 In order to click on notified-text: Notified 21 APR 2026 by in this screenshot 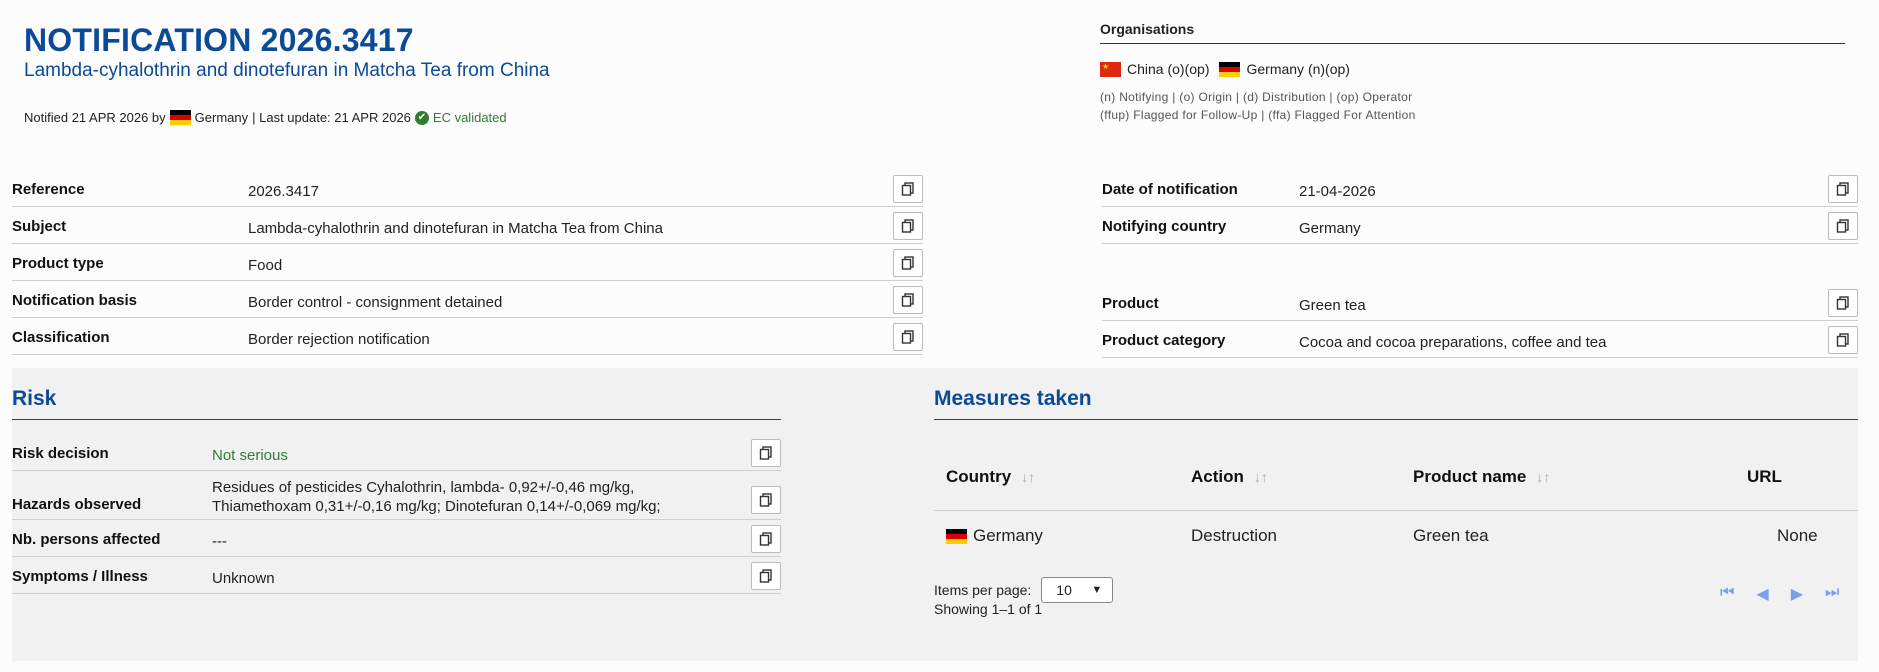, I will do `click(95, 117)`.